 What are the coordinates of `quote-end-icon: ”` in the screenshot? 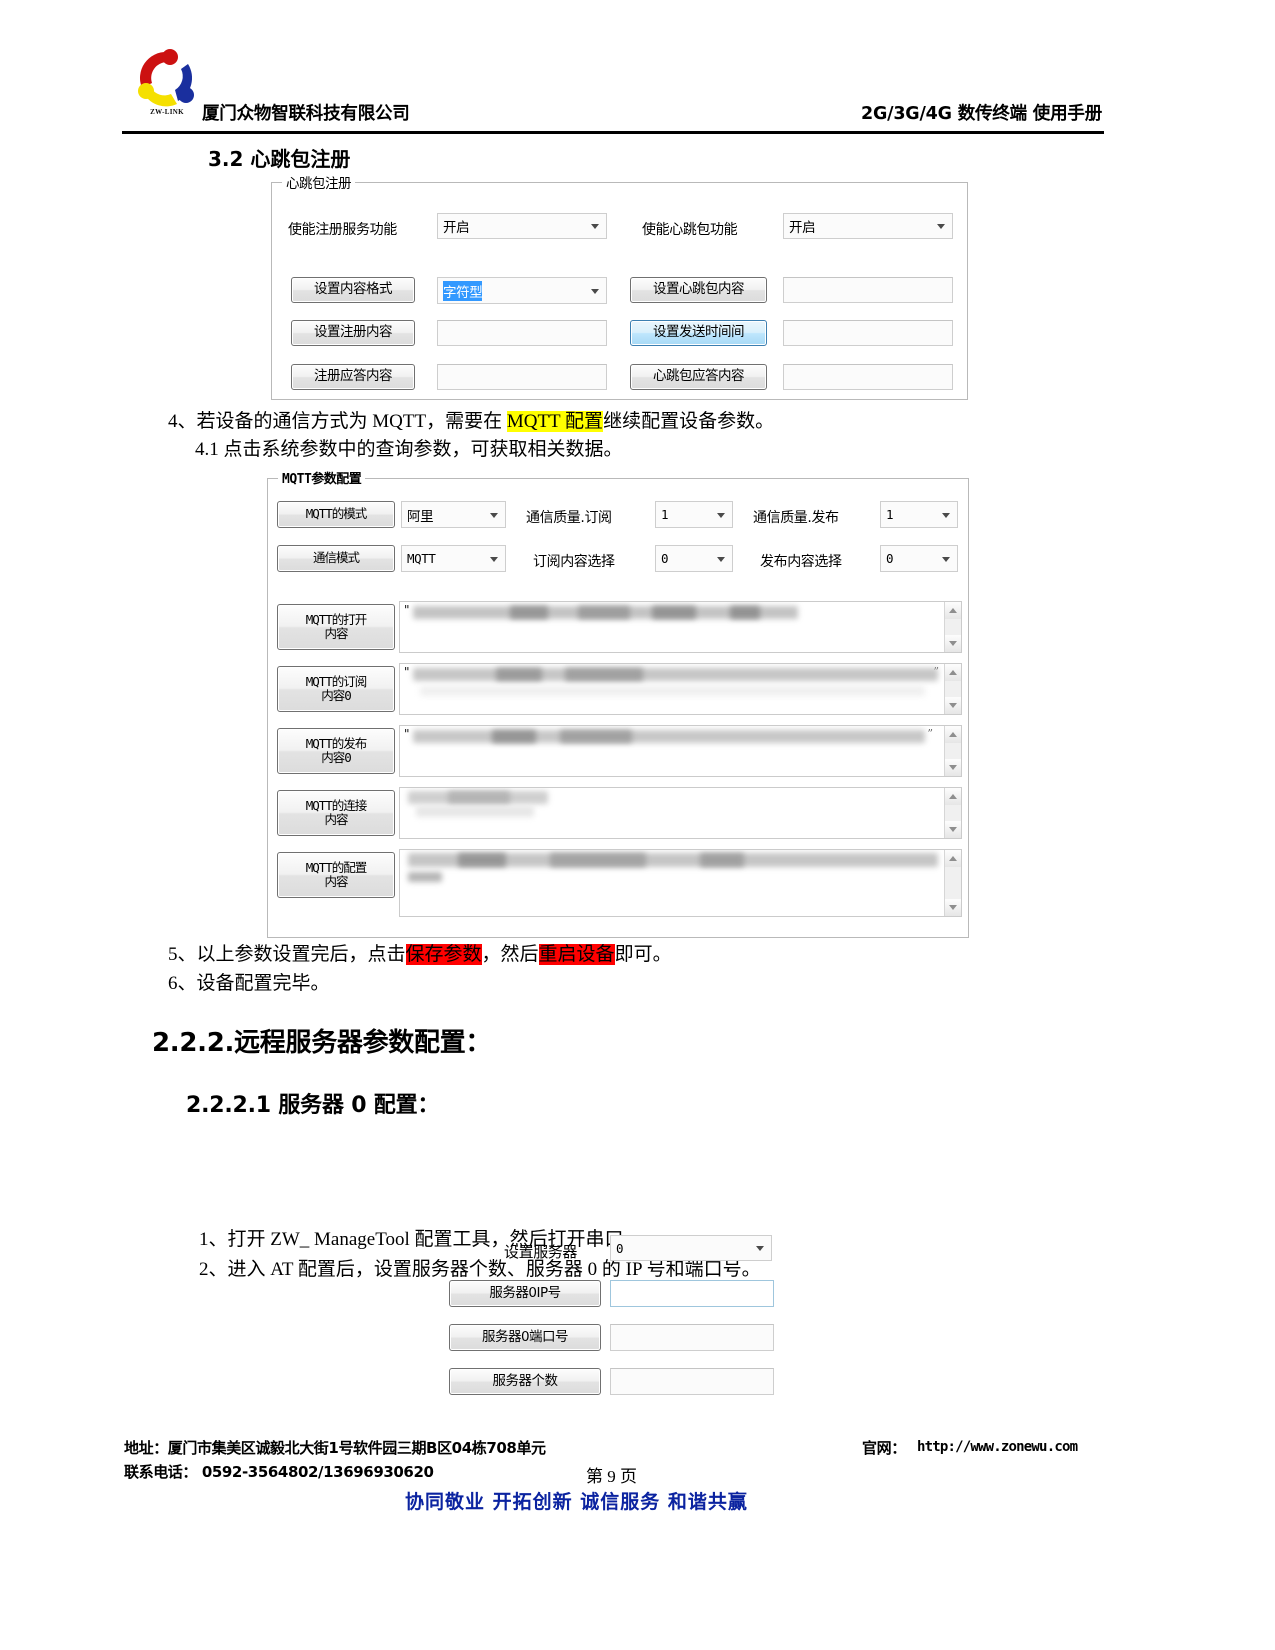 It's located at (930, 733).